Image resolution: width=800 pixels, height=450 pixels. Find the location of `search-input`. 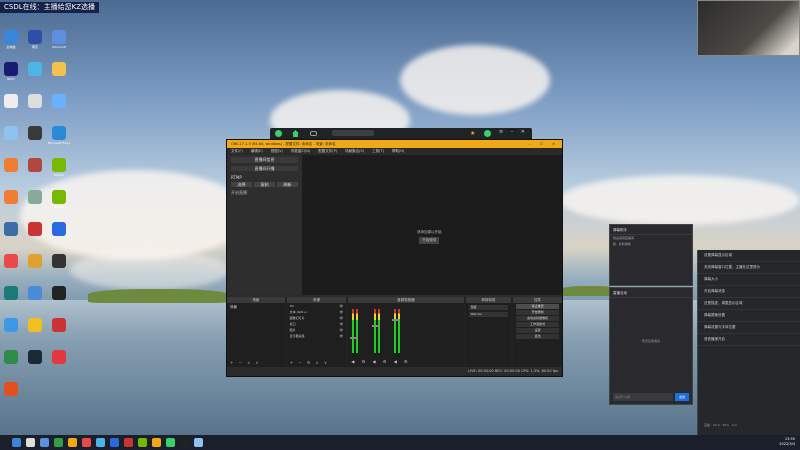

search-input is located at coordinates (353, 133).